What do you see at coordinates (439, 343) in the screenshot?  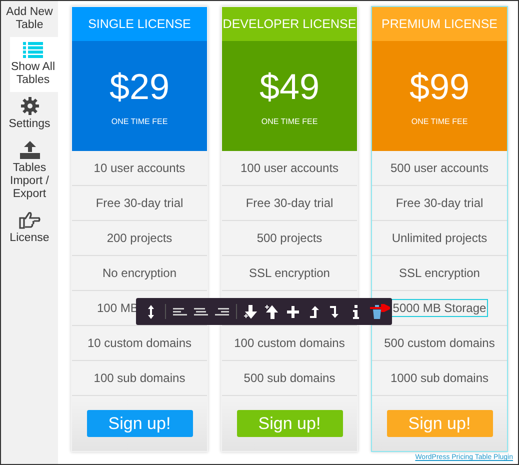 I see `feature-cell: 500 custom domains` at bounding box center [439, 343].